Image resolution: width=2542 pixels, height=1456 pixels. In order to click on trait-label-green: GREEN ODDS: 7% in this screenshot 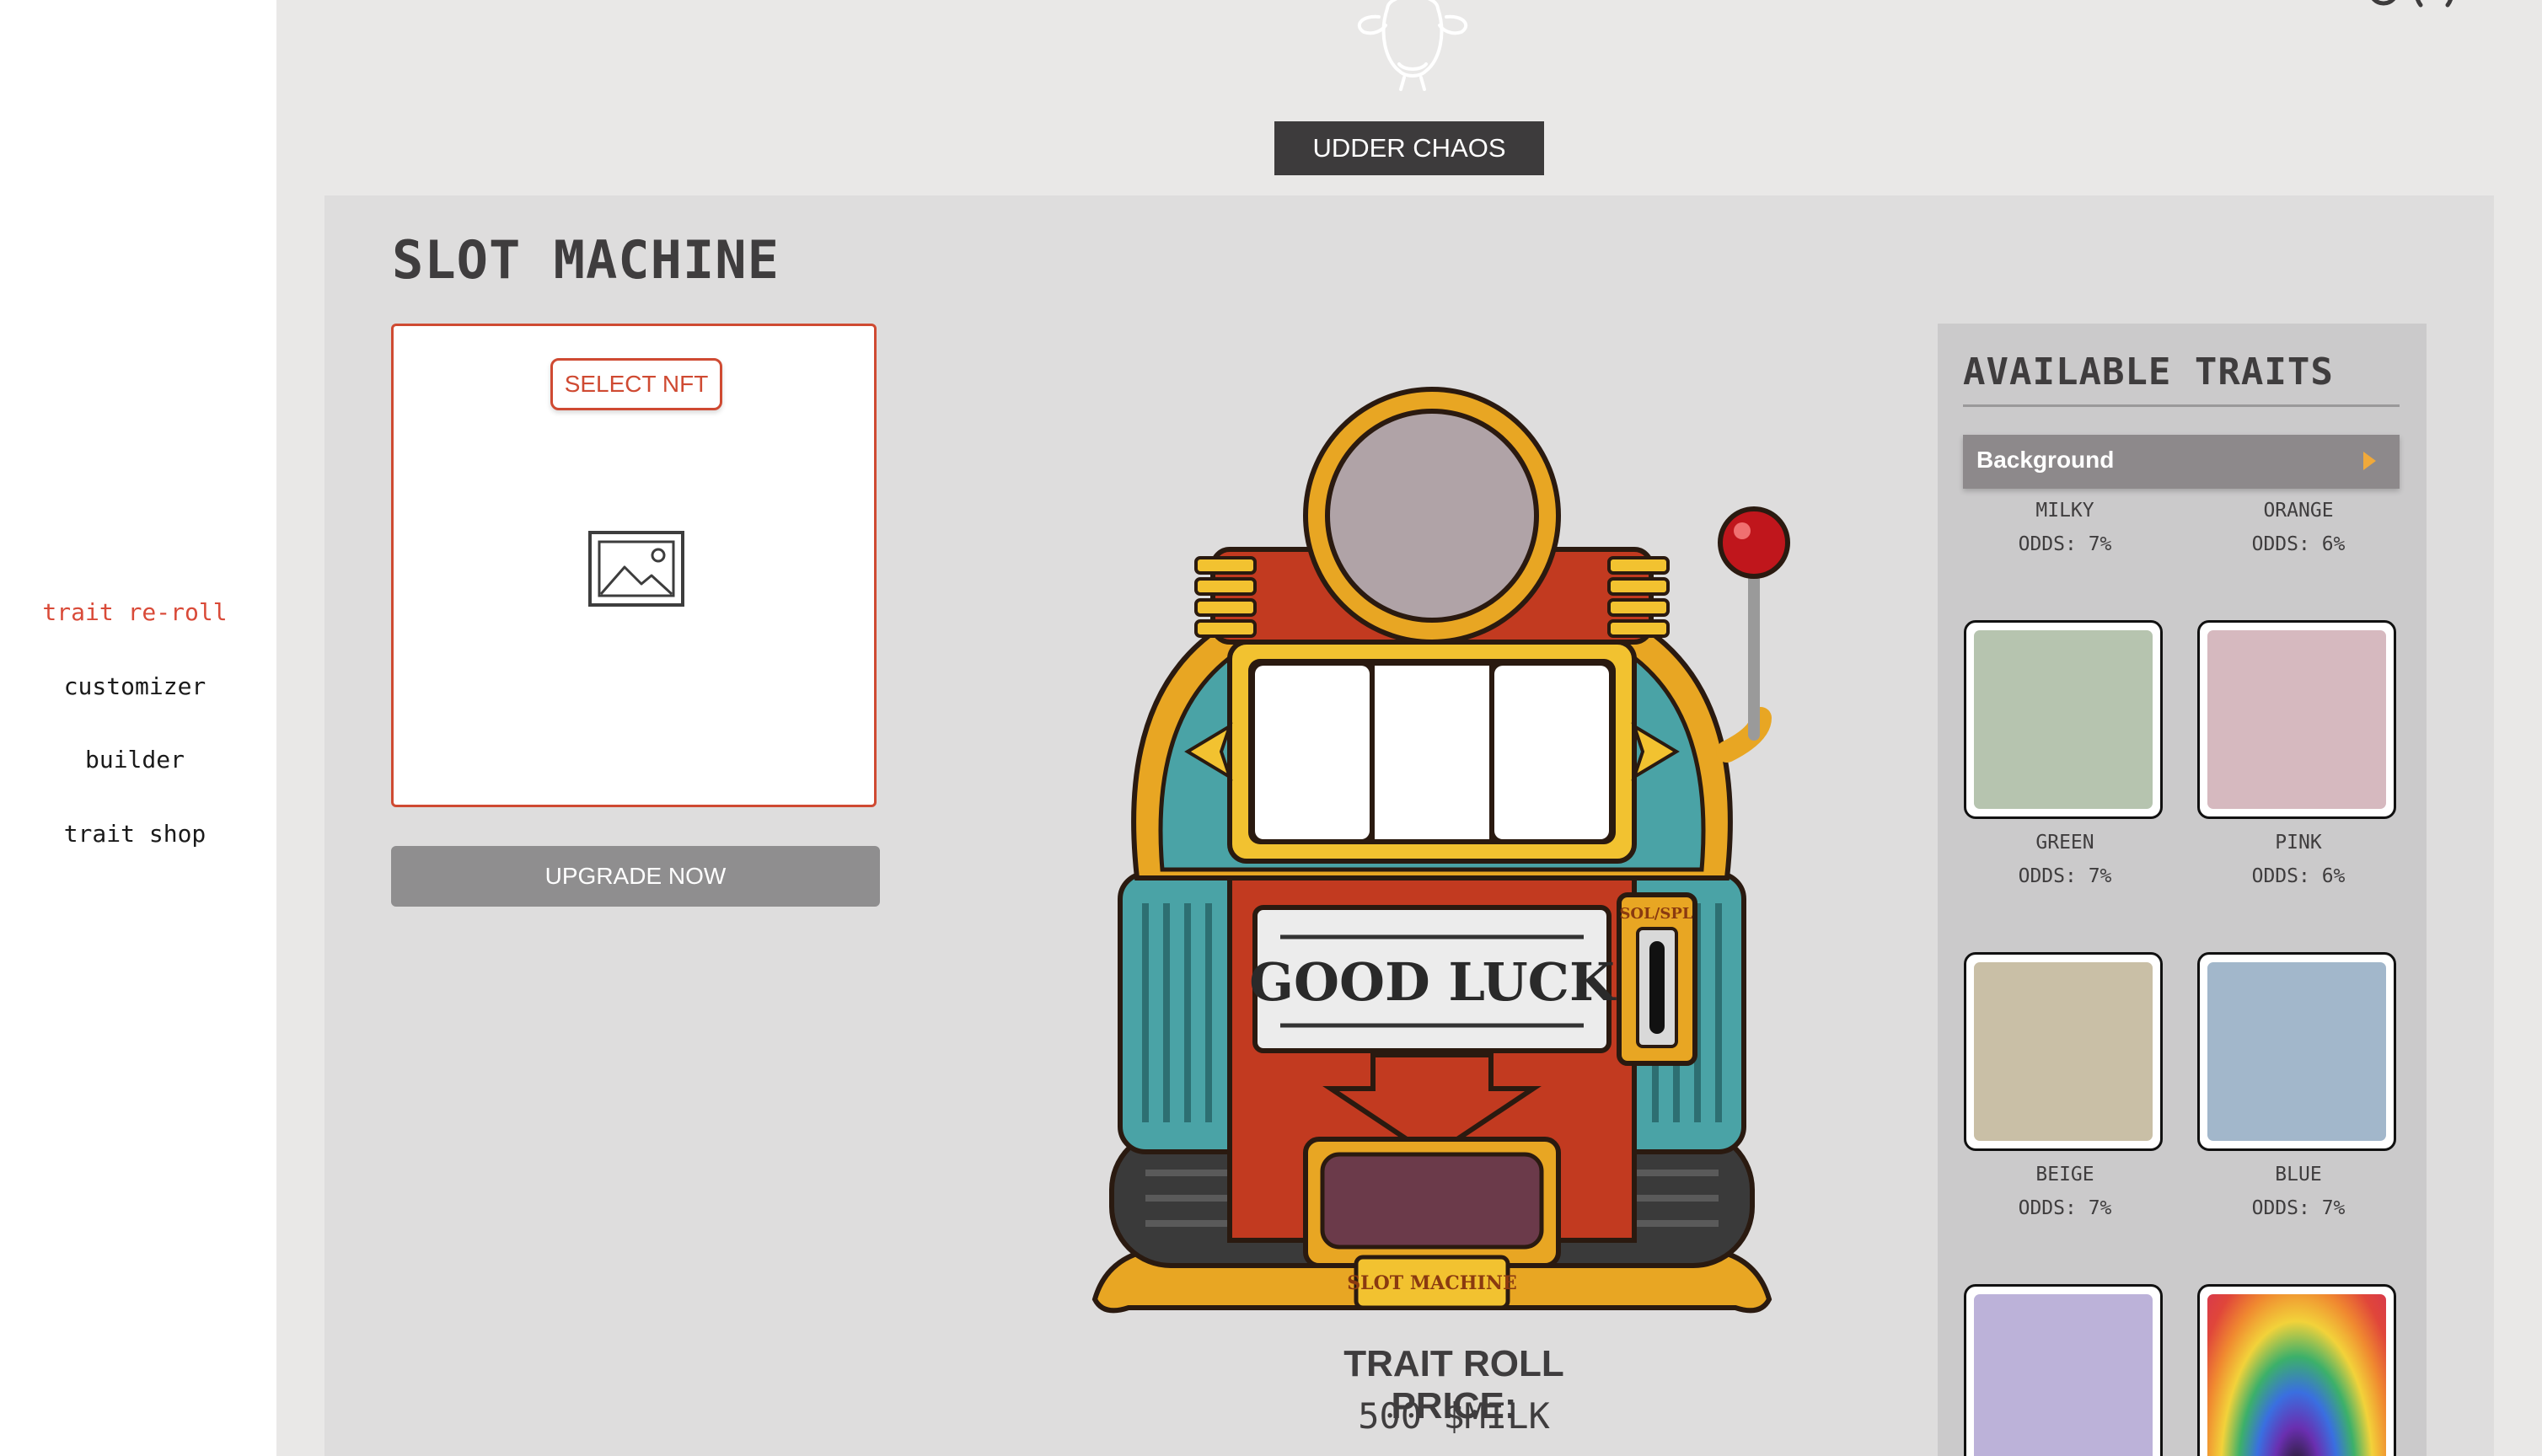, I will do `click(2065, 859)`.